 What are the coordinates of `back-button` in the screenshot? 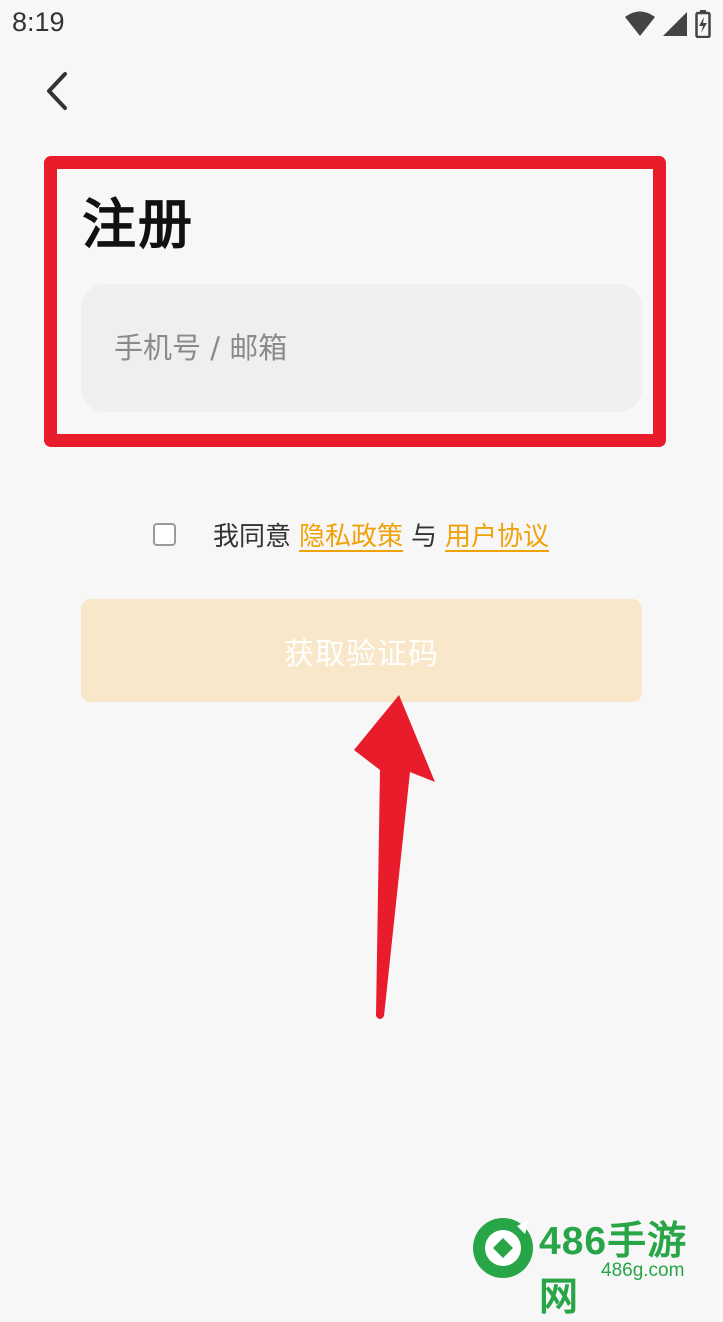 It's located at (57, 91).